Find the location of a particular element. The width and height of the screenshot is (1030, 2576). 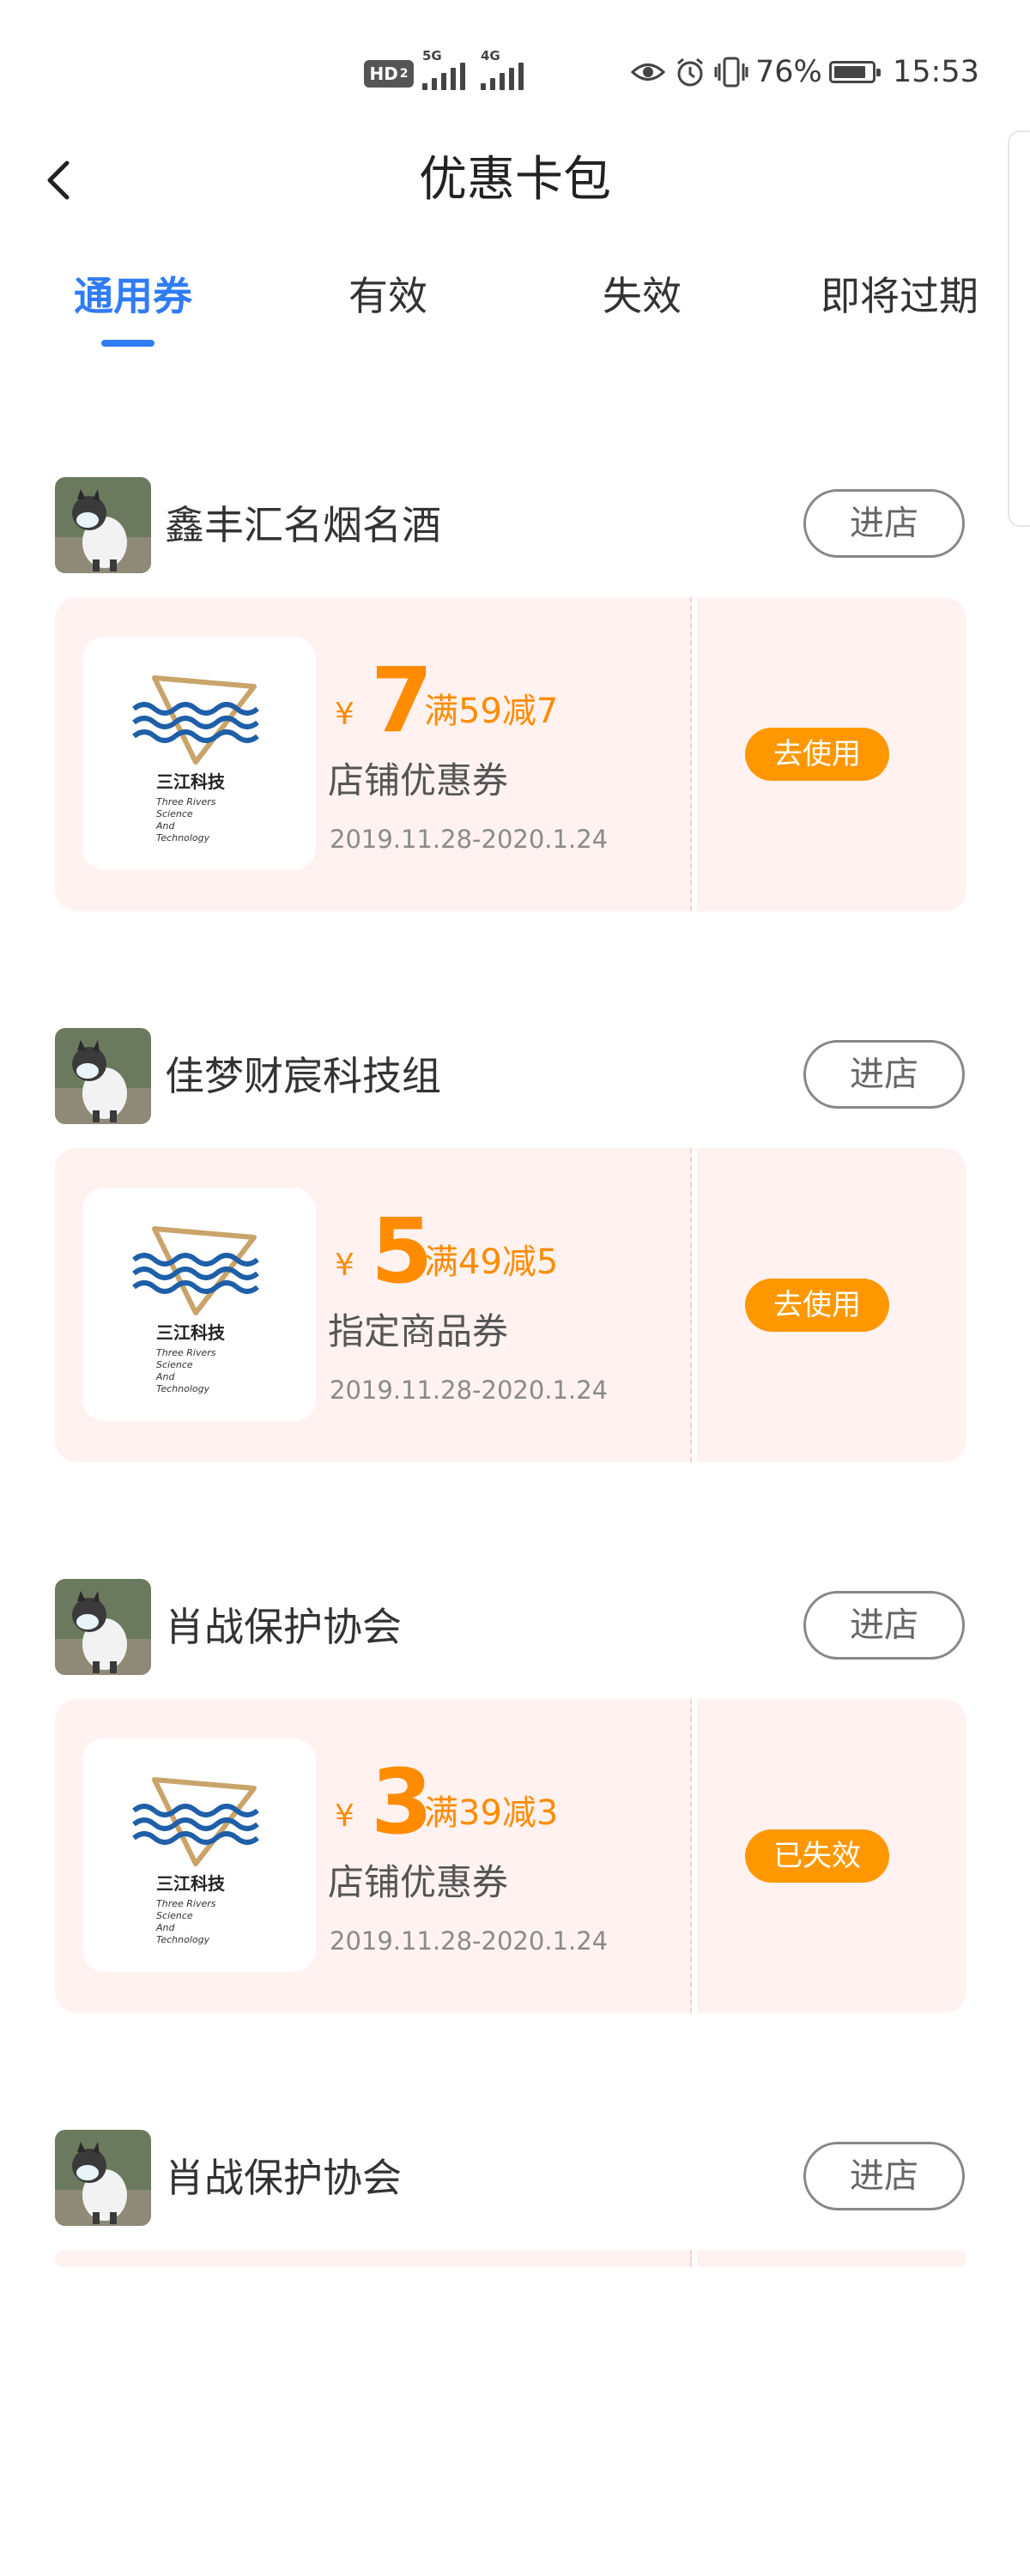

coupon-action-area: 已失效 is located at coordinates (831, 1856).